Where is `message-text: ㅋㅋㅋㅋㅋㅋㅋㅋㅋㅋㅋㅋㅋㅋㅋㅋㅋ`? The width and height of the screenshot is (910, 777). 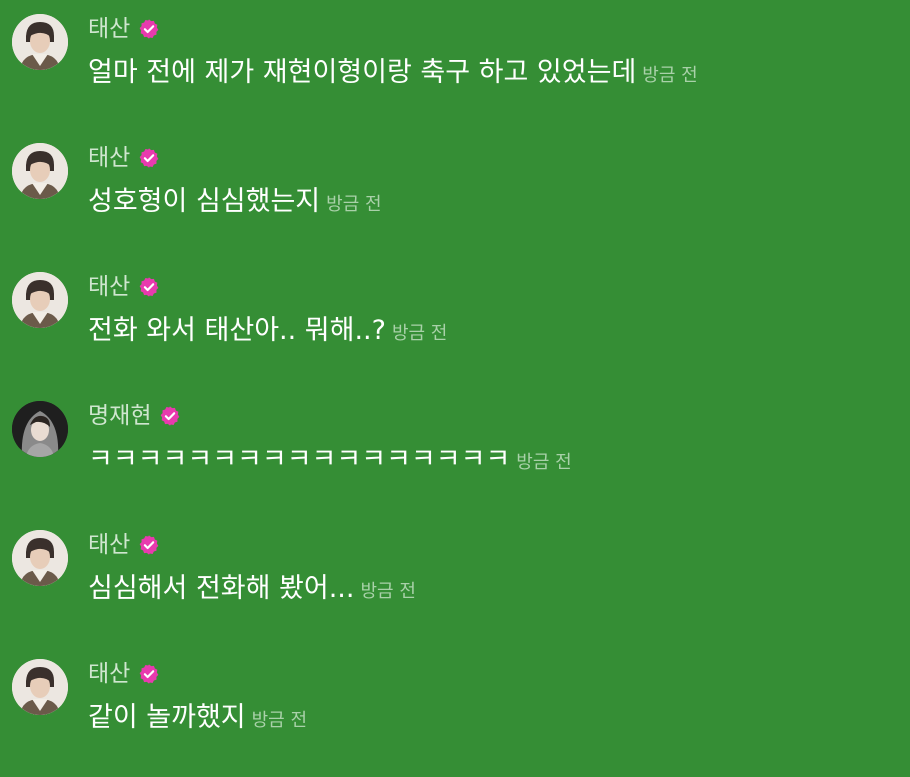 message-text: ㅋㅋㅋㅋㅋㅋㅋㅋㅋㅋㅋㅋㅋㅋㅋㅋㅋ is located at coordinates (299, 459).